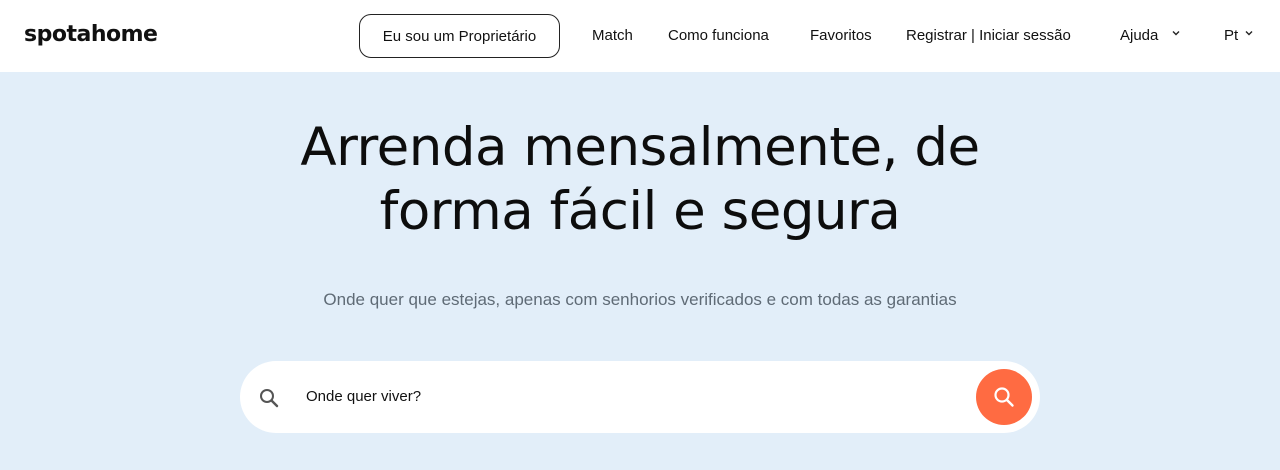 This screenshot has width=1280, height=470. I want to click on owner-button: Eu sou um Proprietário, so click(459, 36).